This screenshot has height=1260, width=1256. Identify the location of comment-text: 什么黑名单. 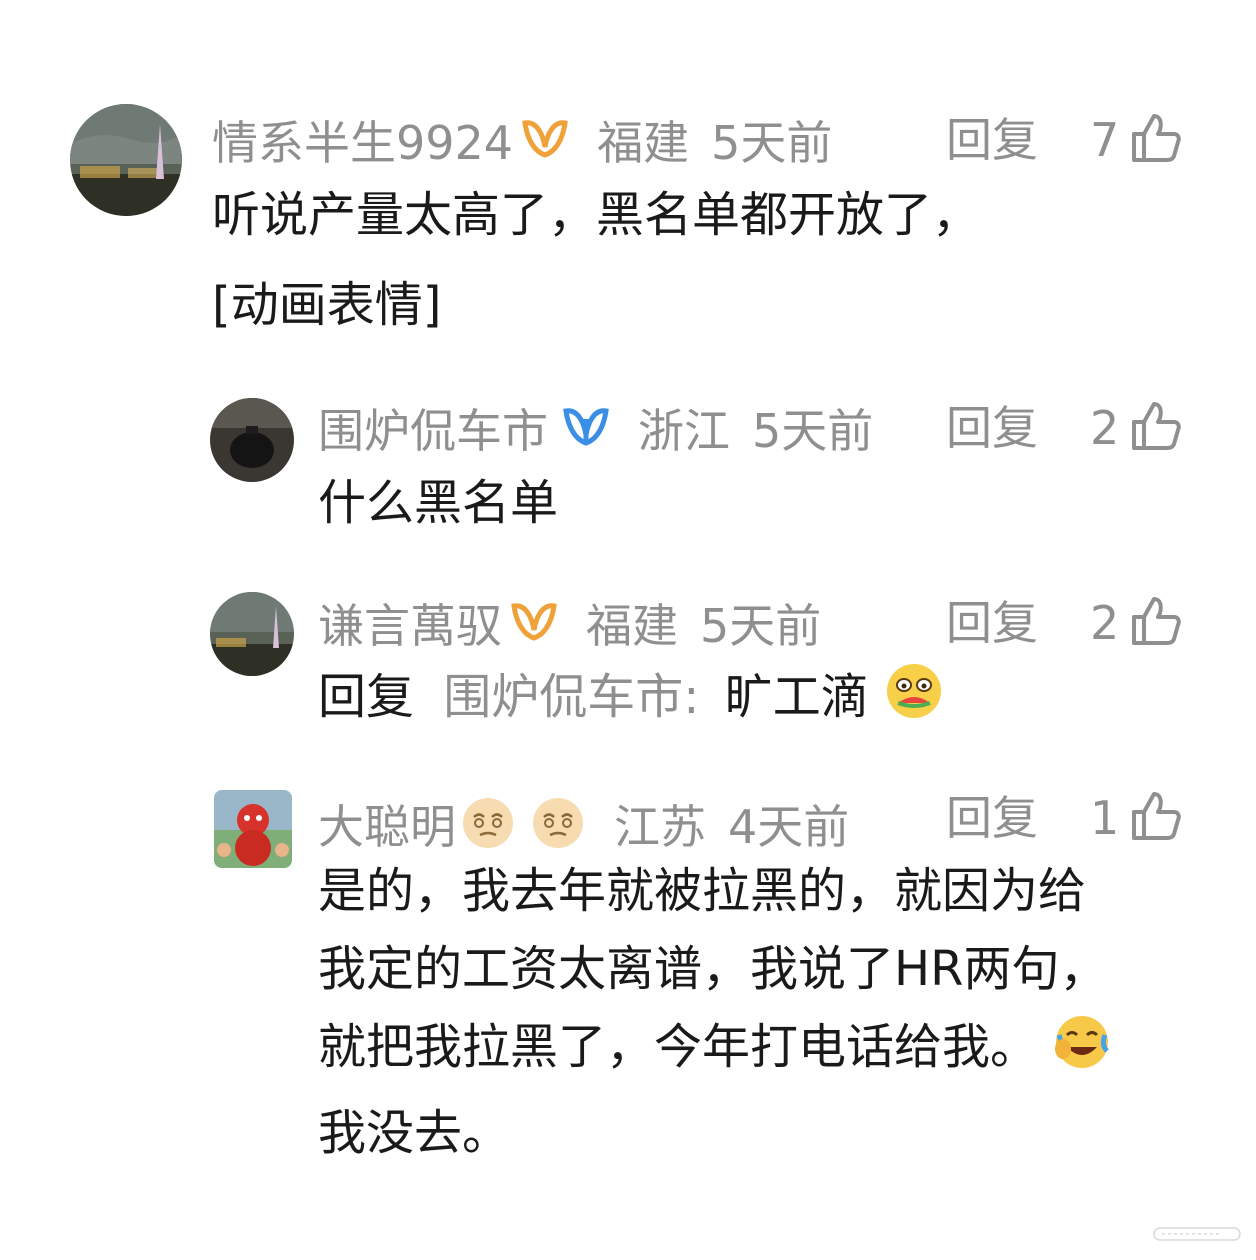
(438, 503).